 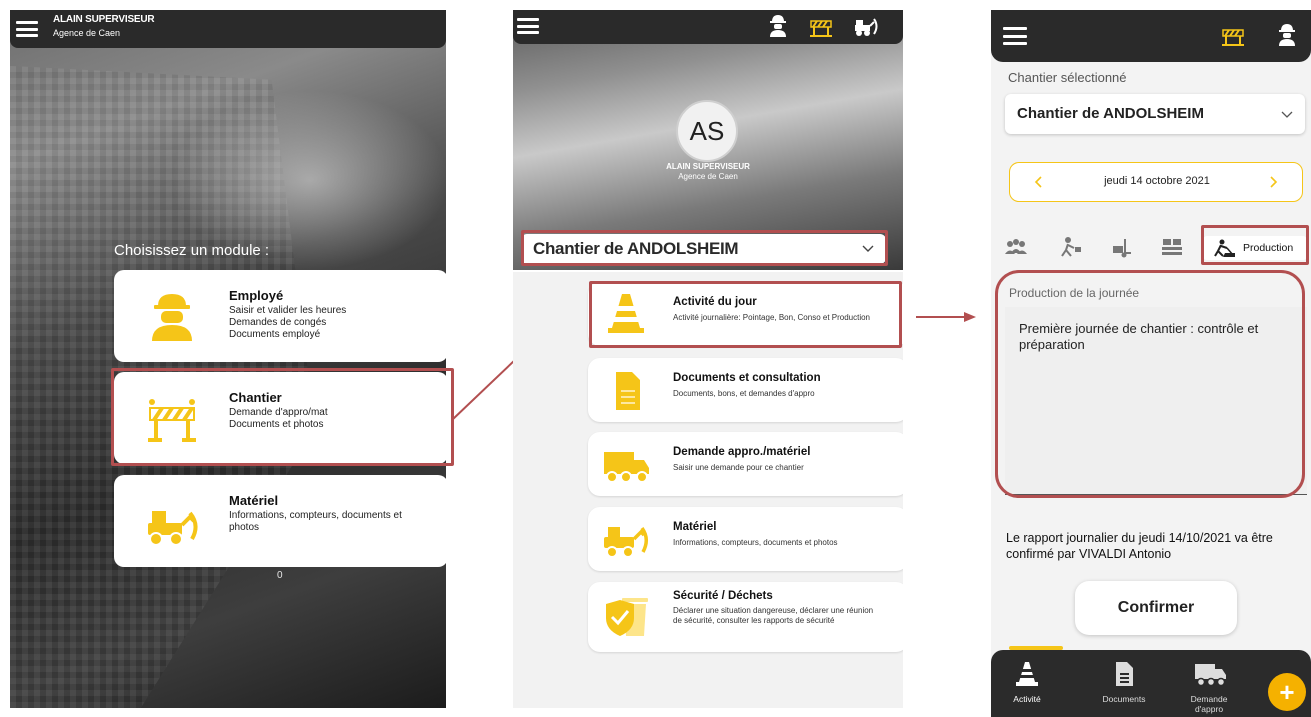 I want to click on action-title: Matériel, so click(x=695, y=527).